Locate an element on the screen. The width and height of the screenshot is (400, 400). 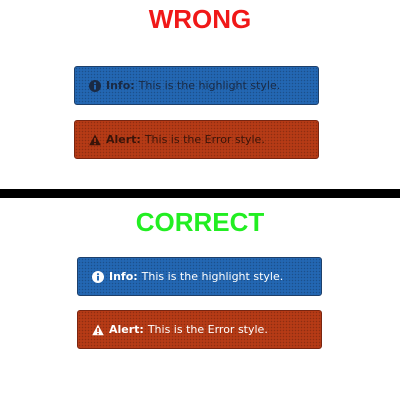
correct-alert-message: Alert: This is the Error style. is located at coordinates (199, 329).